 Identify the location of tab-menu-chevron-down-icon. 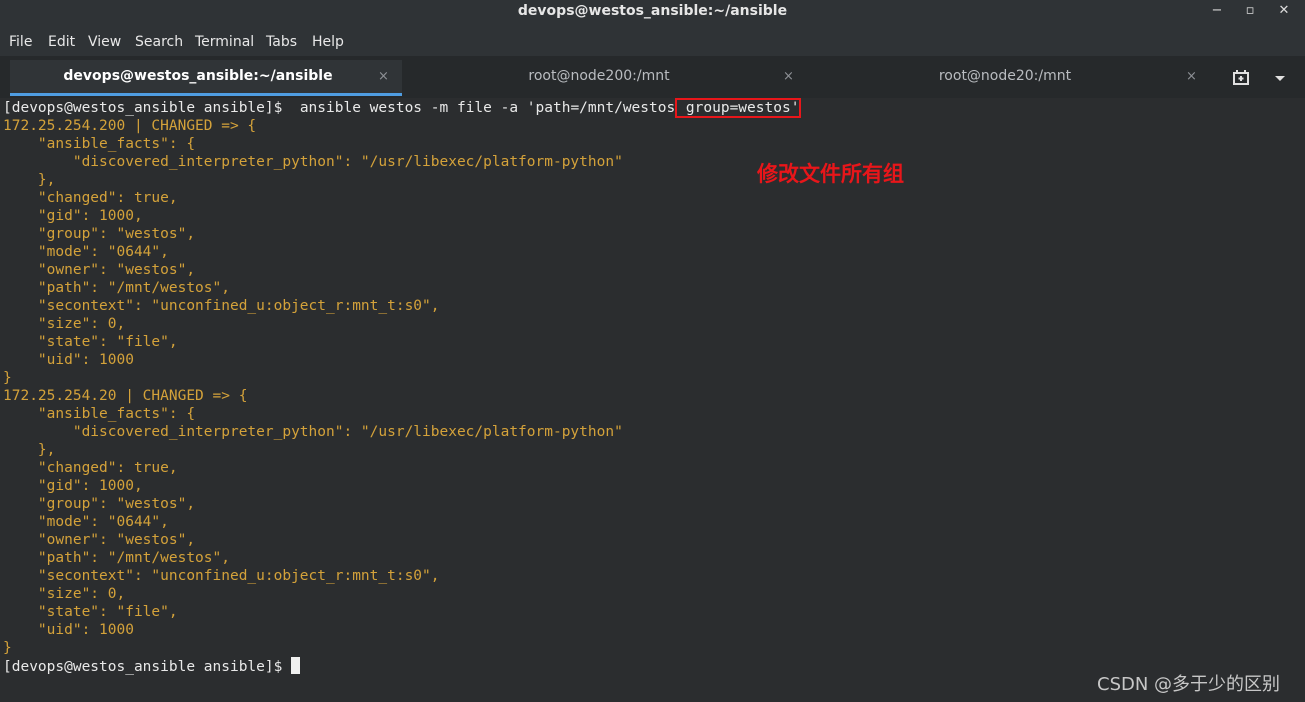
(1280, 78).